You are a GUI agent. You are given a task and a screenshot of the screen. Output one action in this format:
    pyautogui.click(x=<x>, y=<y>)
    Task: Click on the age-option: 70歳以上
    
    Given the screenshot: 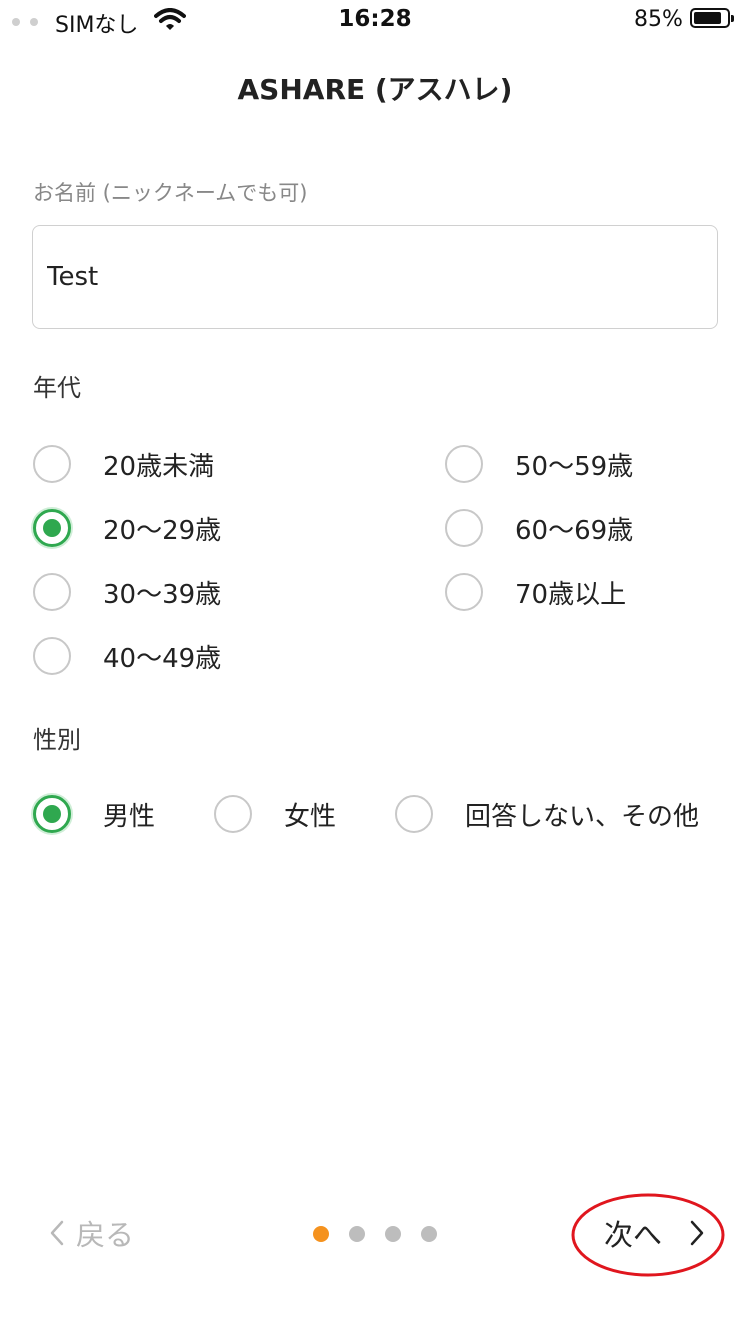 What is the action you would take?
    pyautogui.click(x=535, y=592)
    